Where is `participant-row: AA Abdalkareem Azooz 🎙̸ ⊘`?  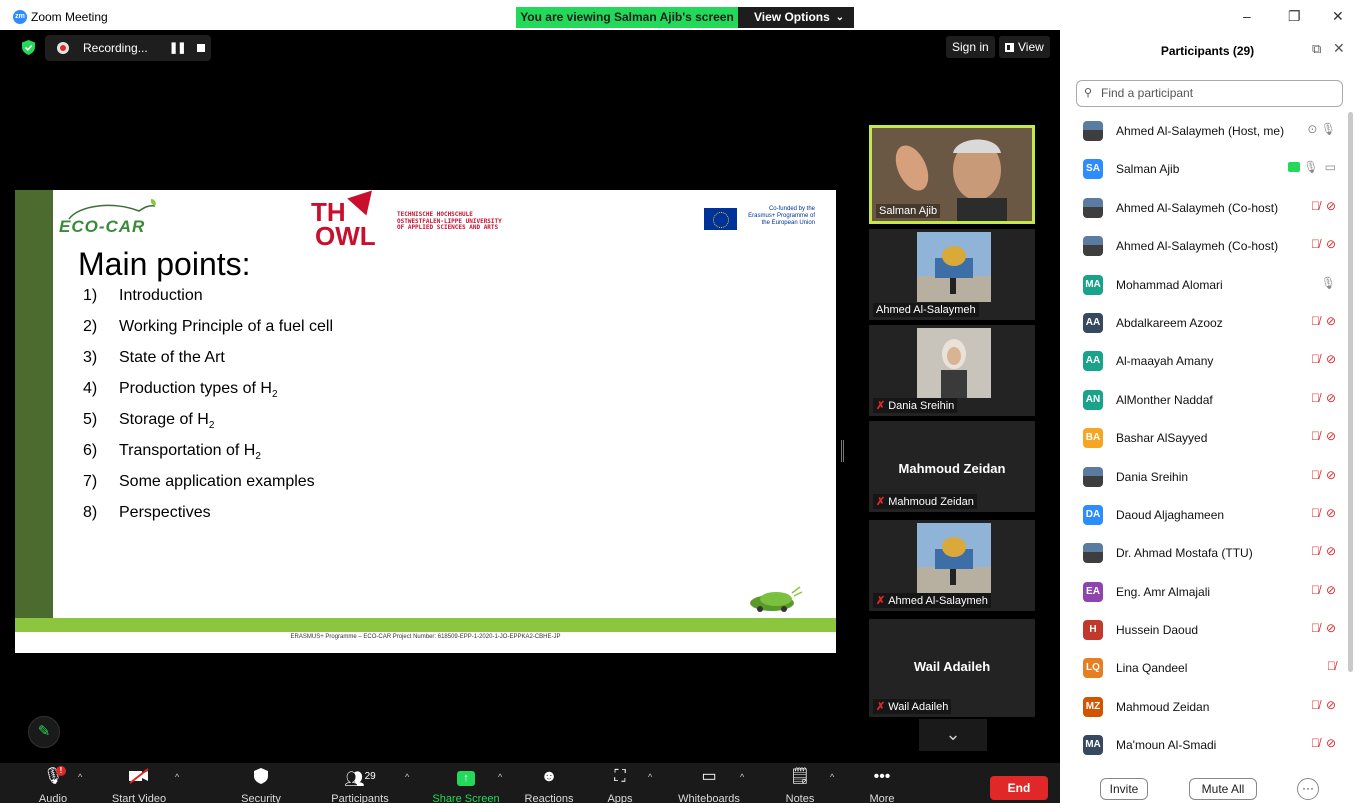 participant-row: AA Abdalkareem Azooz 🎙̸ ⊘ is located at coordinates (1205, 323).